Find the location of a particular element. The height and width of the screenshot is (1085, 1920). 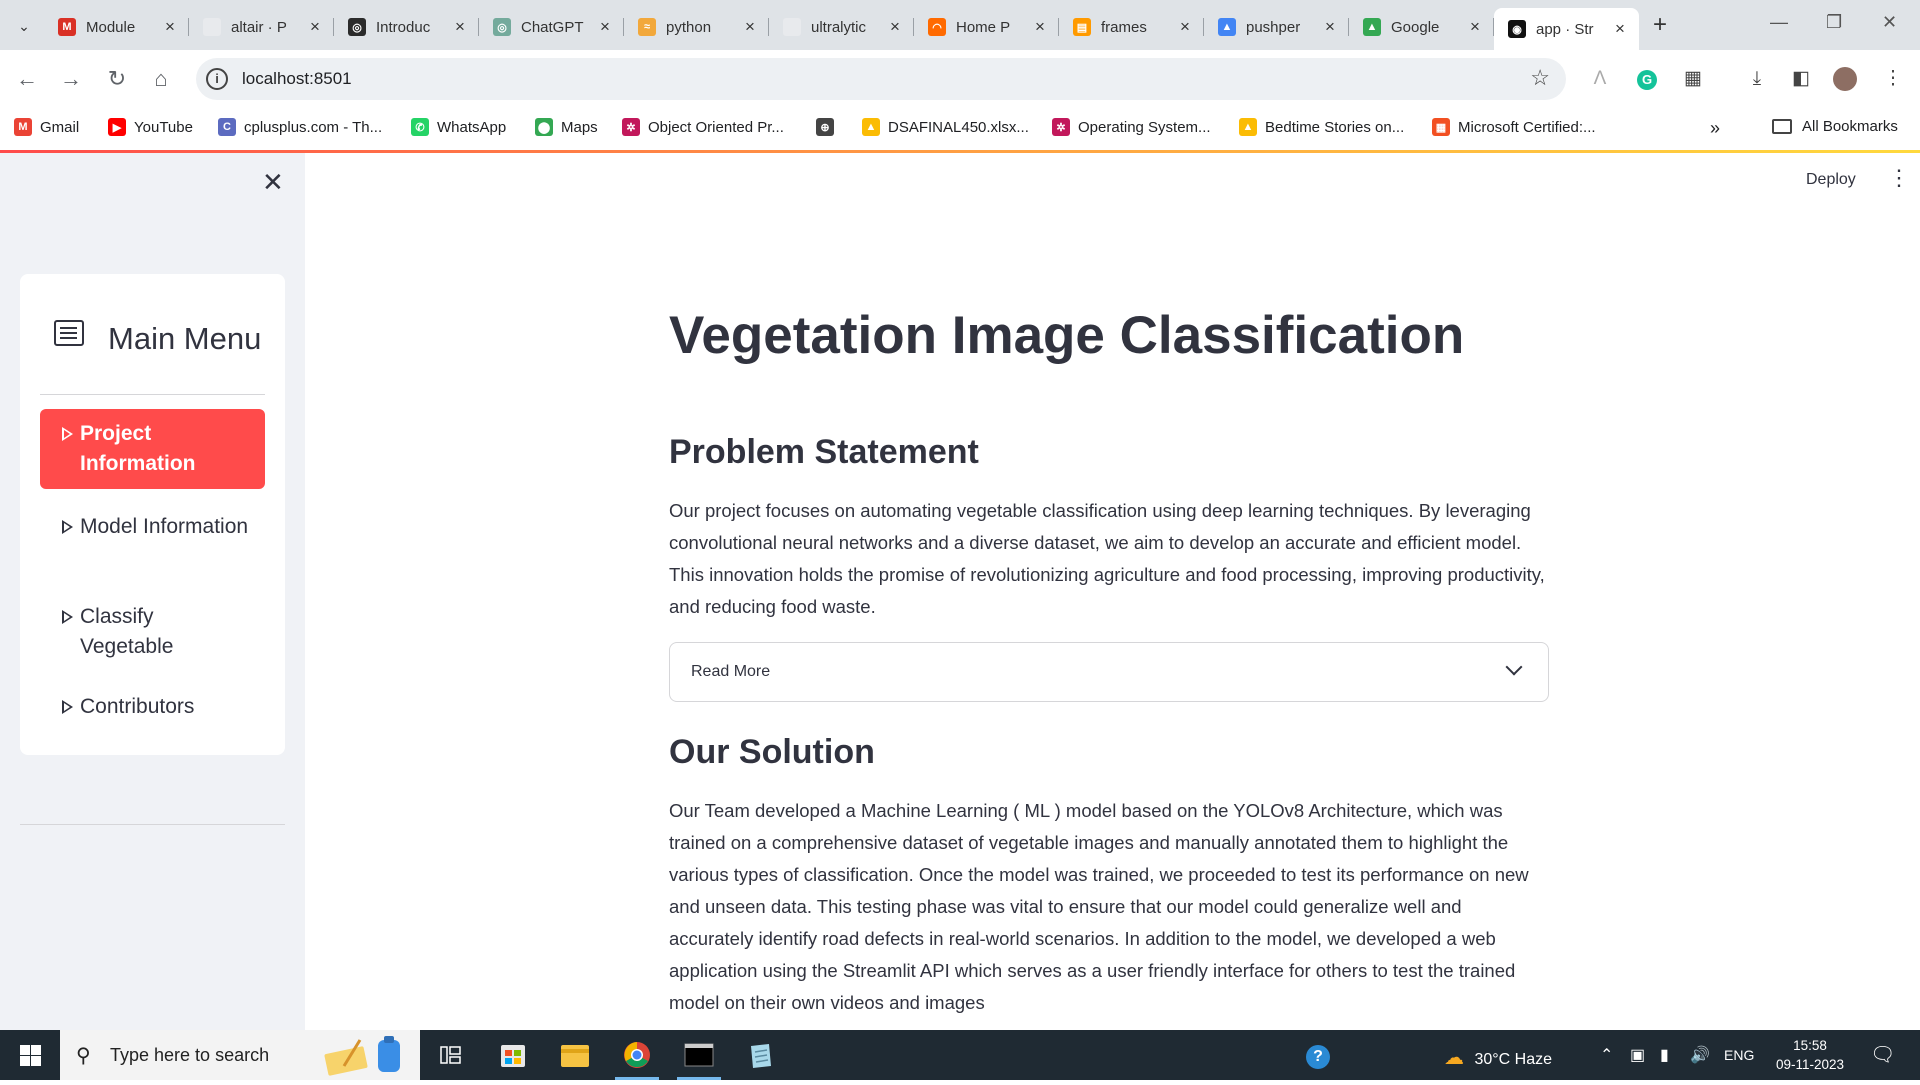

tab-title: altair · P is located at coordinates (259, 27).